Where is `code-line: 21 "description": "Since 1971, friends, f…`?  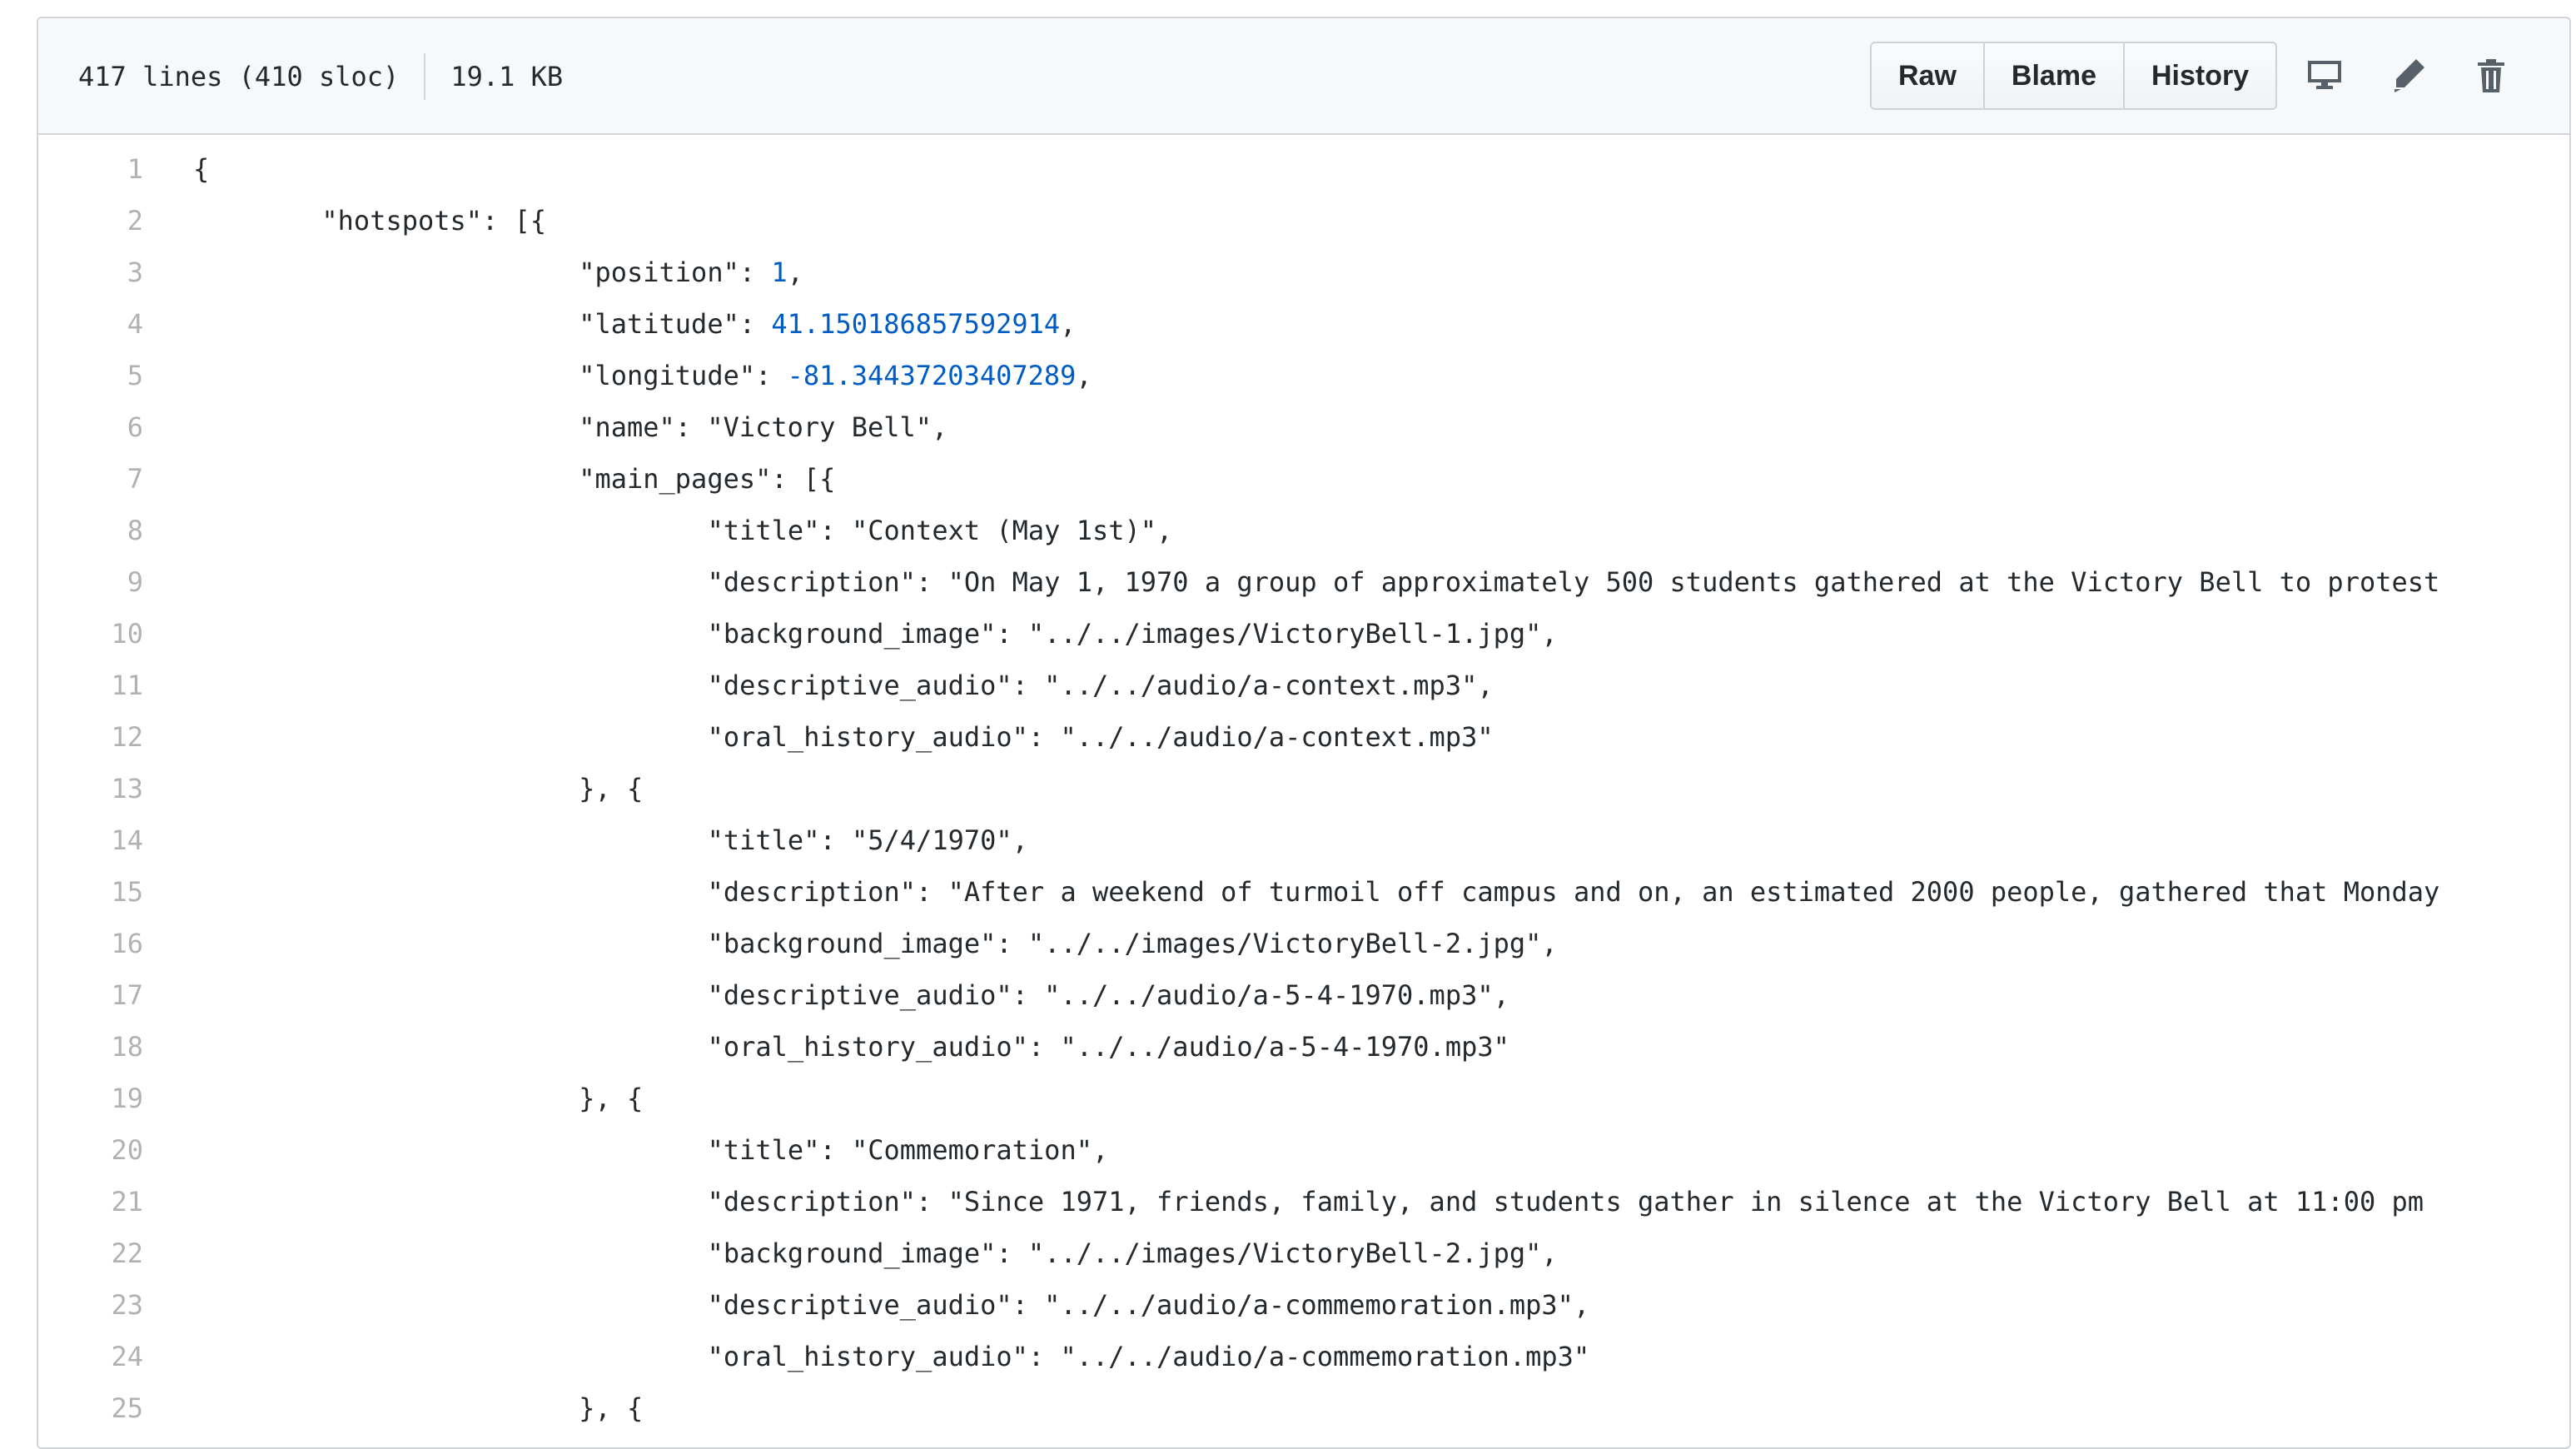
code-line: 21 "description": "Since 1971, friends, f… is located at coordinates (1303, 1201).